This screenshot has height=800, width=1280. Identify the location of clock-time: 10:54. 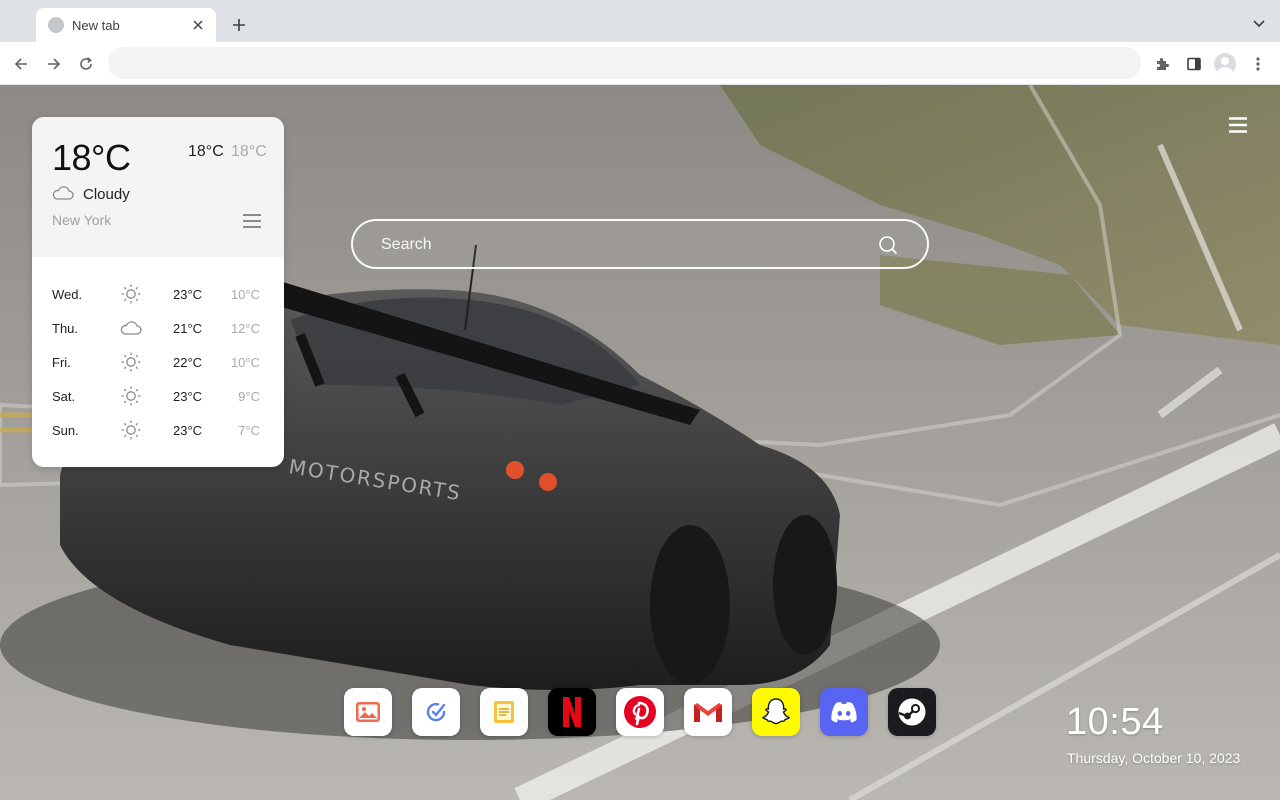
(1115, 722).